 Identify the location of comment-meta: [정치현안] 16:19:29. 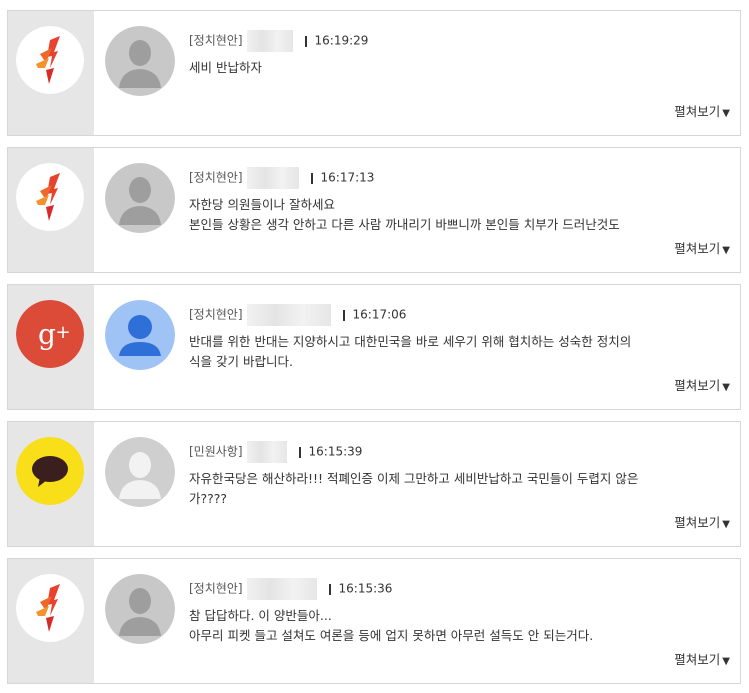
(279, 41).